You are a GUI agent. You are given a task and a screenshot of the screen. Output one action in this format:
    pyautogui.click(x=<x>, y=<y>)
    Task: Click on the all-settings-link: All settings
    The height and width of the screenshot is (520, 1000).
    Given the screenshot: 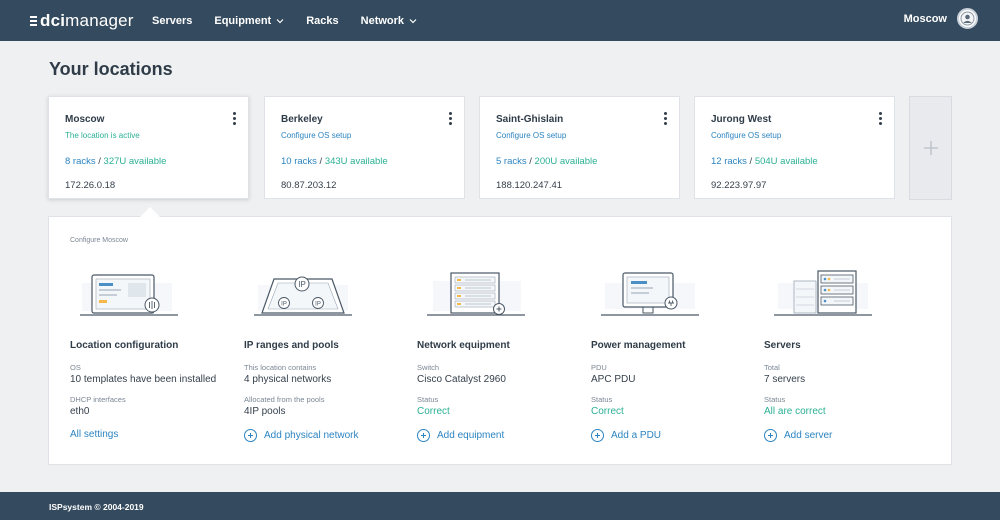 What is the action you would take?
    pyautogui.click(x=94, y=434)
    